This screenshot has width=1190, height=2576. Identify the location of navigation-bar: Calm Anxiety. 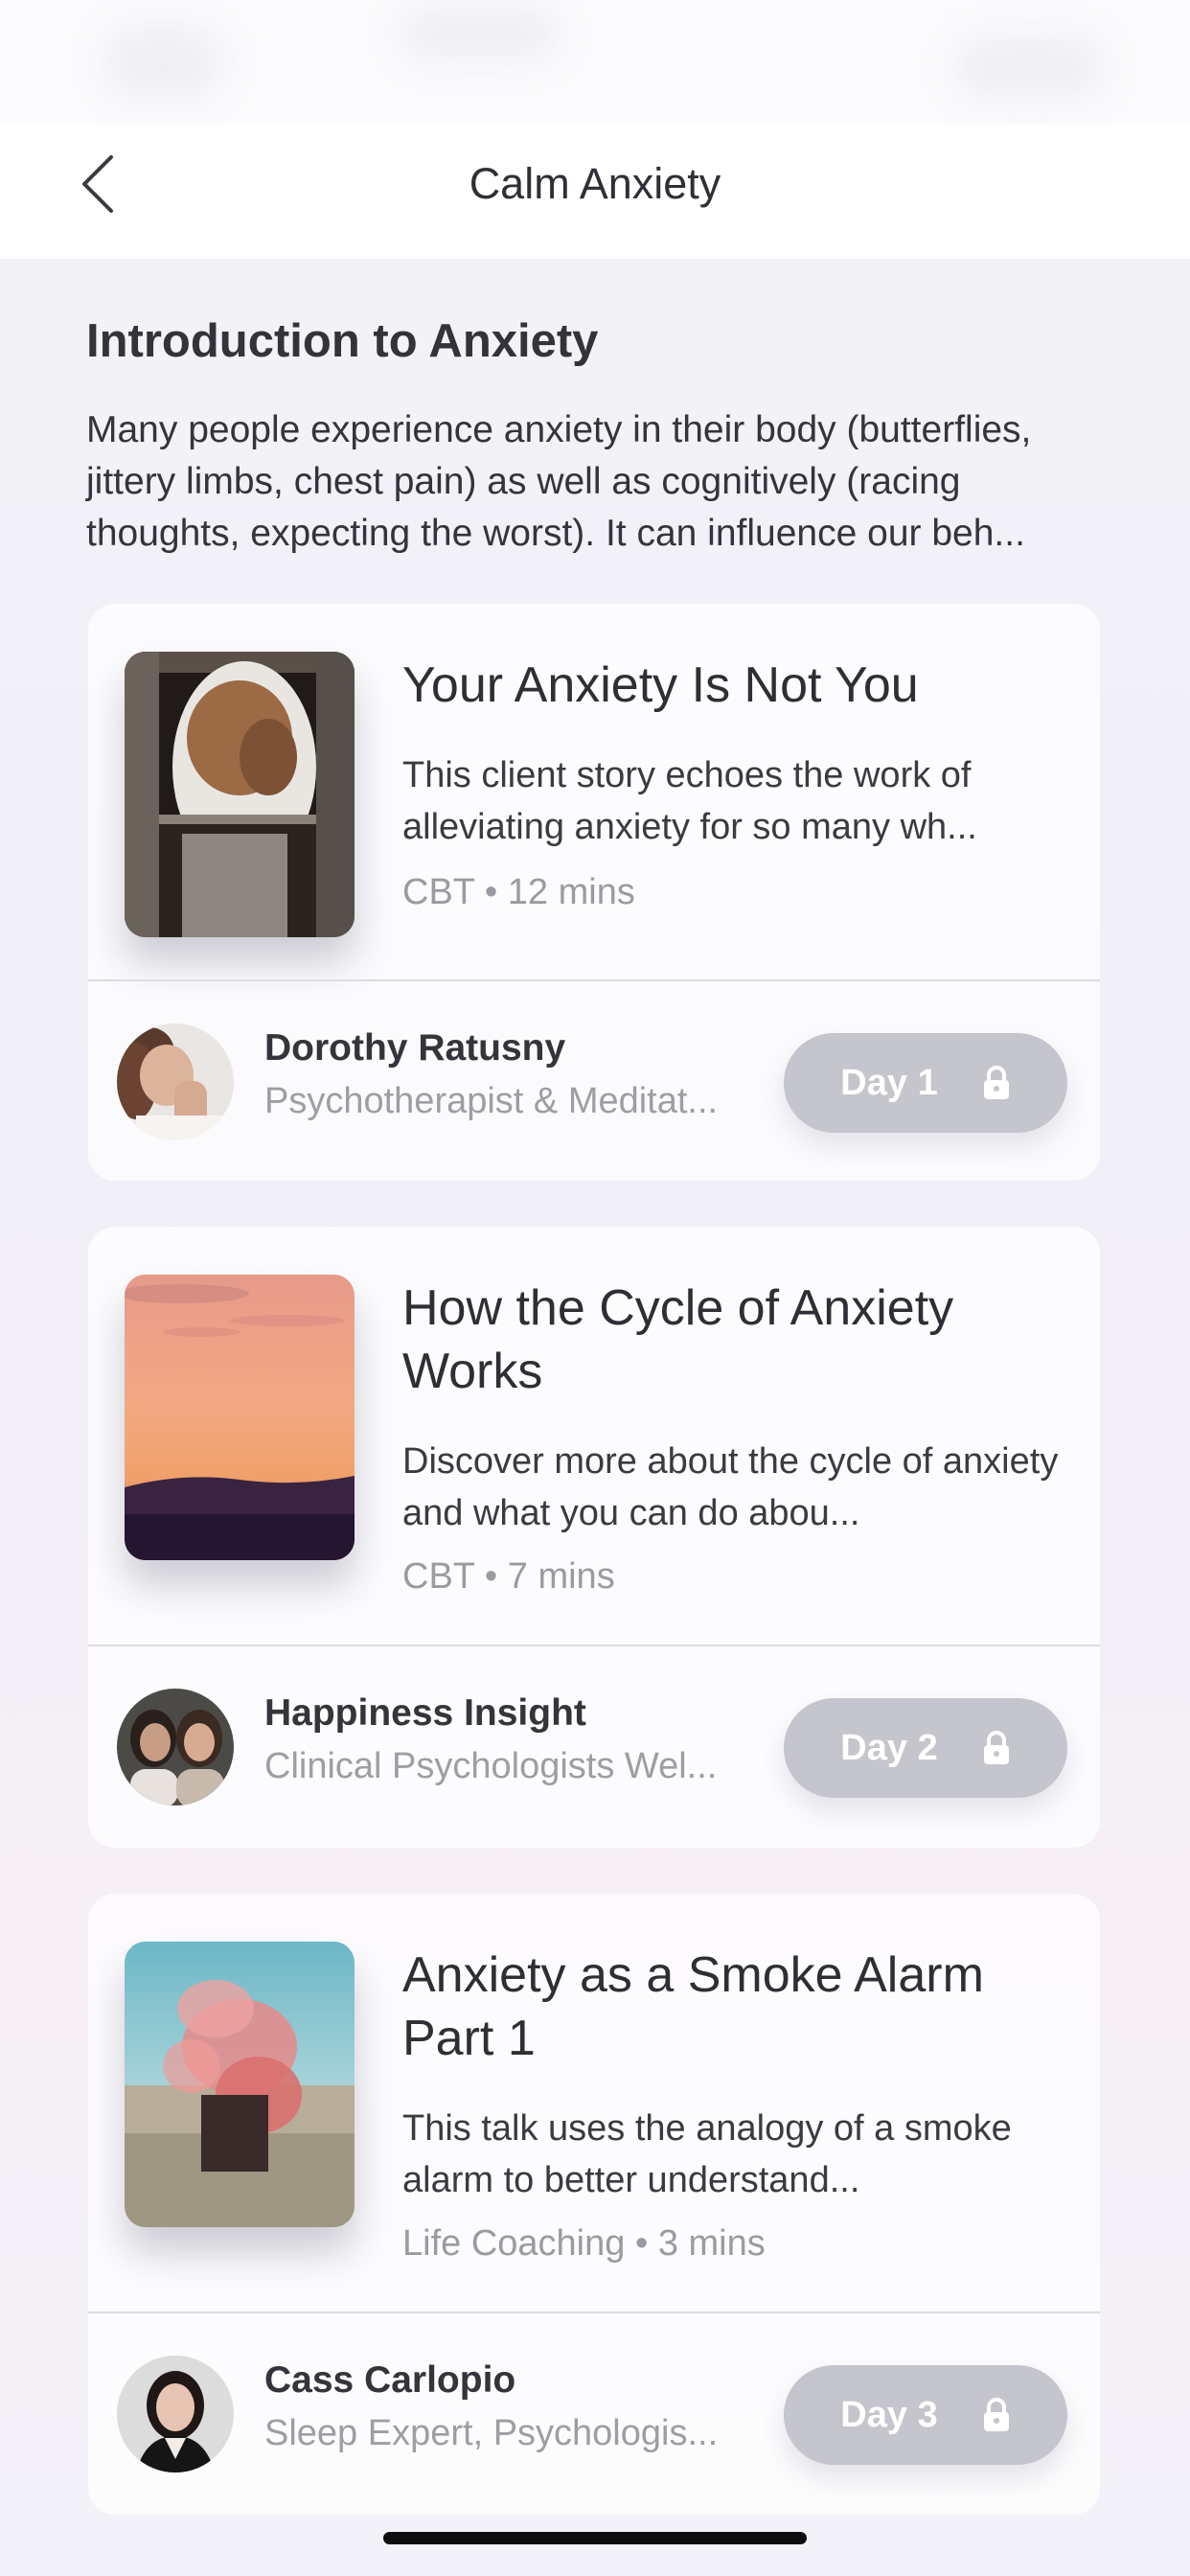
(595, 192).